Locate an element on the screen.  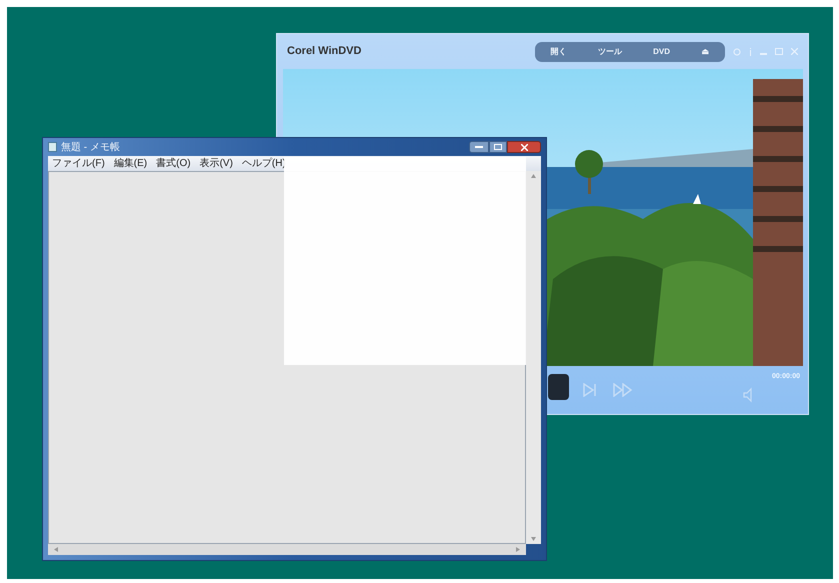
scroll-down-icon is located at coordinates (533, 539).